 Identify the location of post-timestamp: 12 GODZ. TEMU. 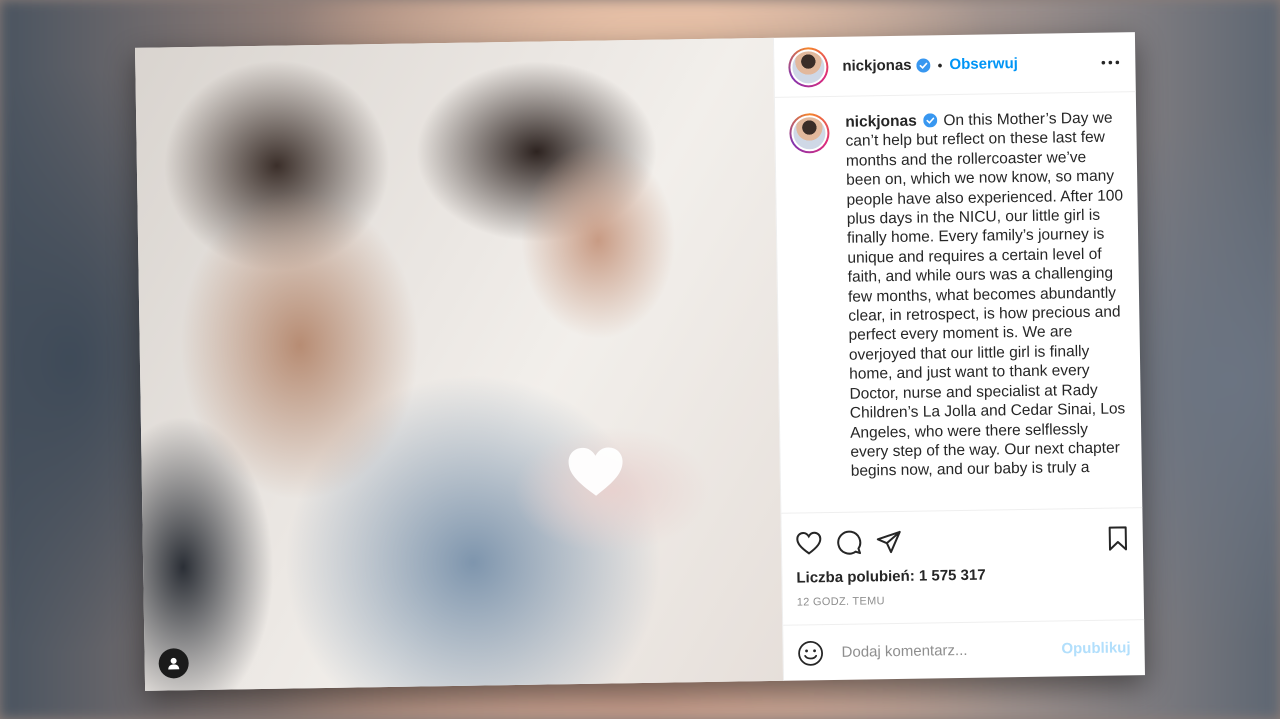
(963, 599).